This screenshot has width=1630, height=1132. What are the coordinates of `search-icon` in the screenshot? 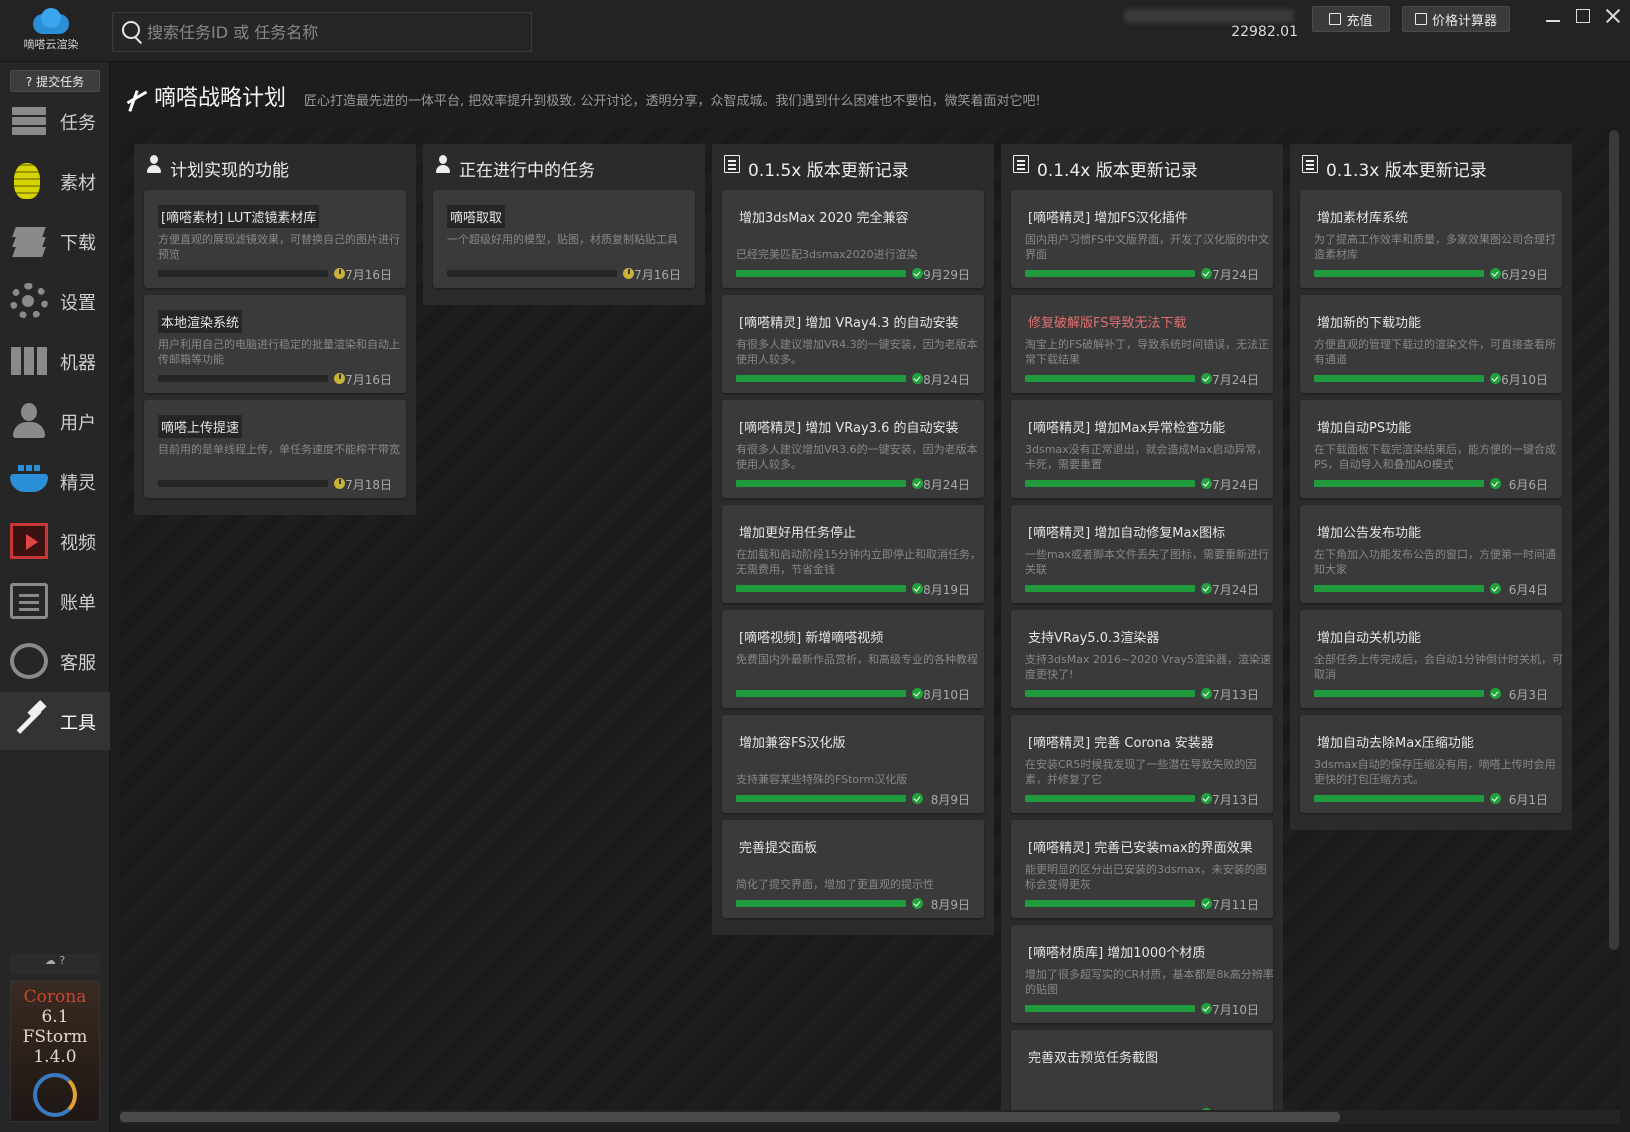 It's located at (130, 32).